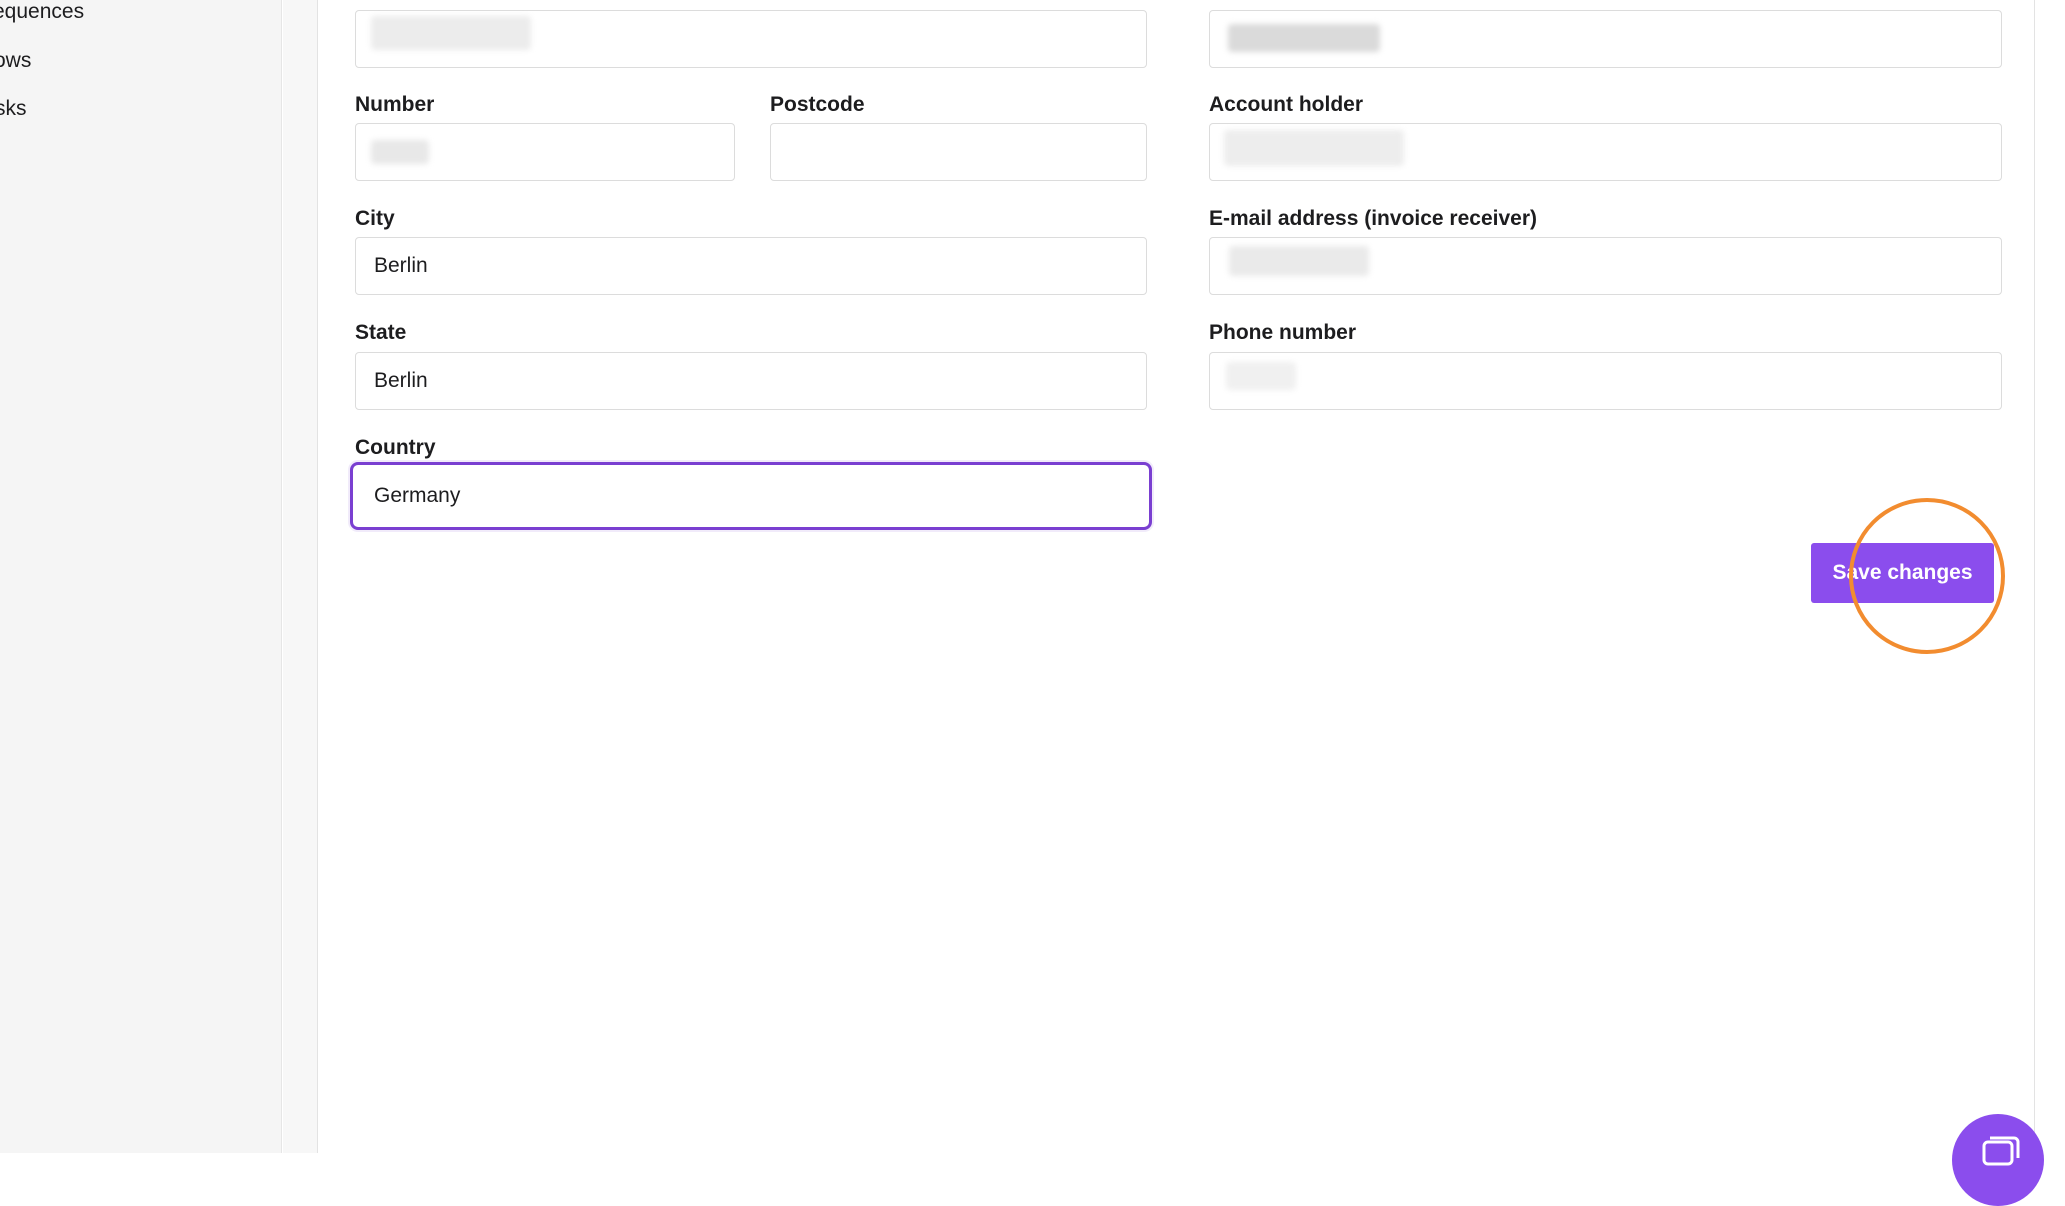 This screenshot has height=1206, width=2065. What do you see at coordinates (1314, 148) in the screenshot?
I see `account-holder-value-redacted` at bounding box center [1314, 148].